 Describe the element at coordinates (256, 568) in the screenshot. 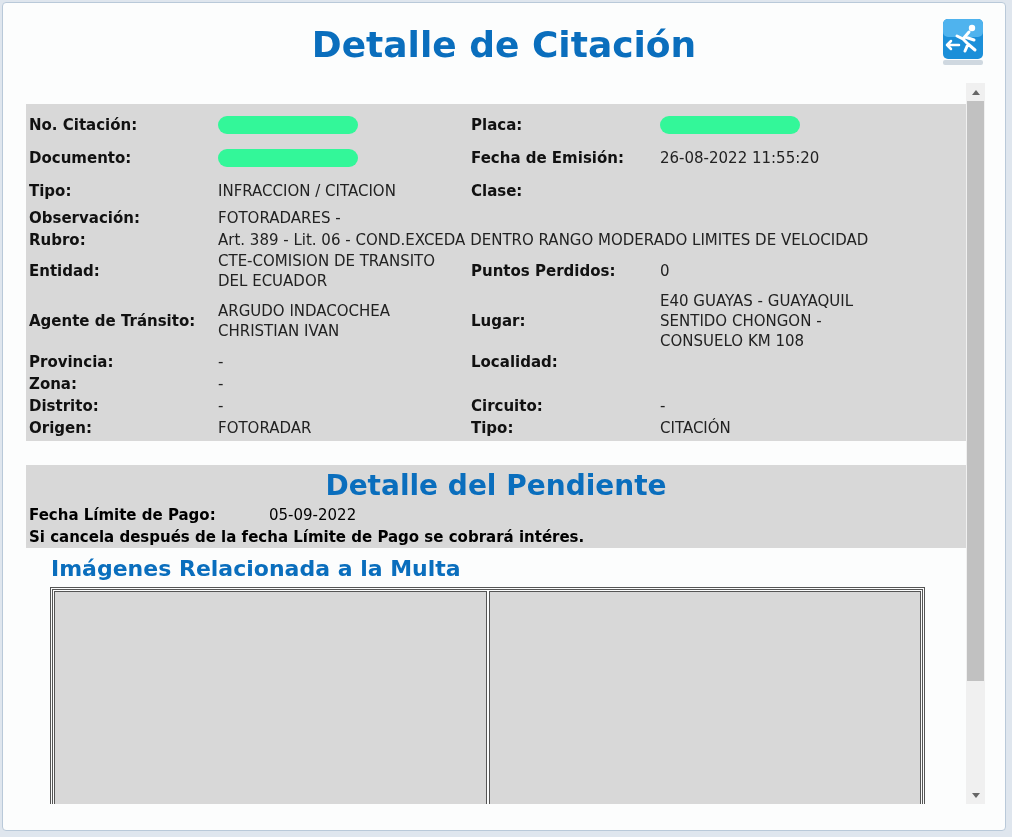

I see `section-title: Imágenes Relacionada a la Multa` at that location.